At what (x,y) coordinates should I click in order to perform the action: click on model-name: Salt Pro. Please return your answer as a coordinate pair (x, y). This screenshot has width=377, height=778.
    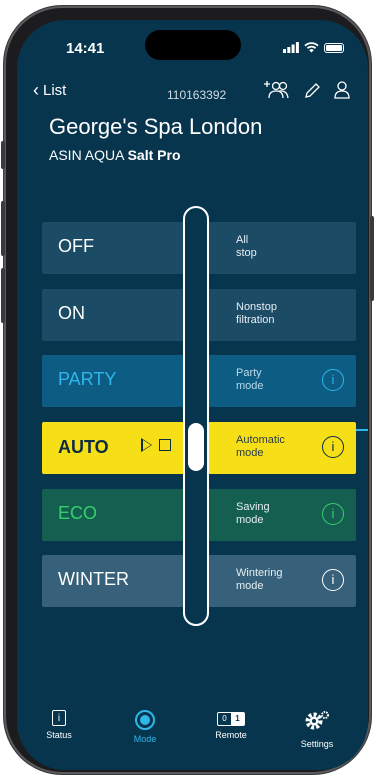
    Looking at the image, I should click on (154, 155).